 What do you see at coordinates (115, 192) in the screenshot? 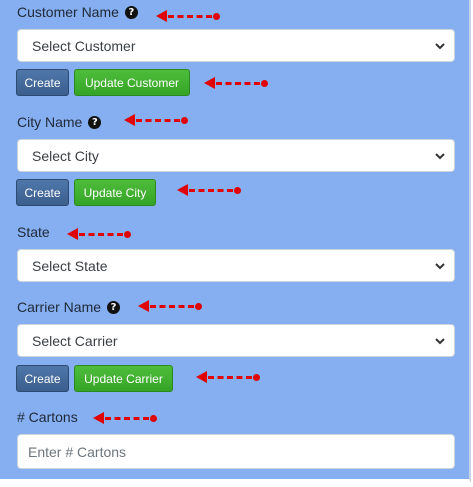
I see `update-city-button: Update City` at bounding box center [115, 192].